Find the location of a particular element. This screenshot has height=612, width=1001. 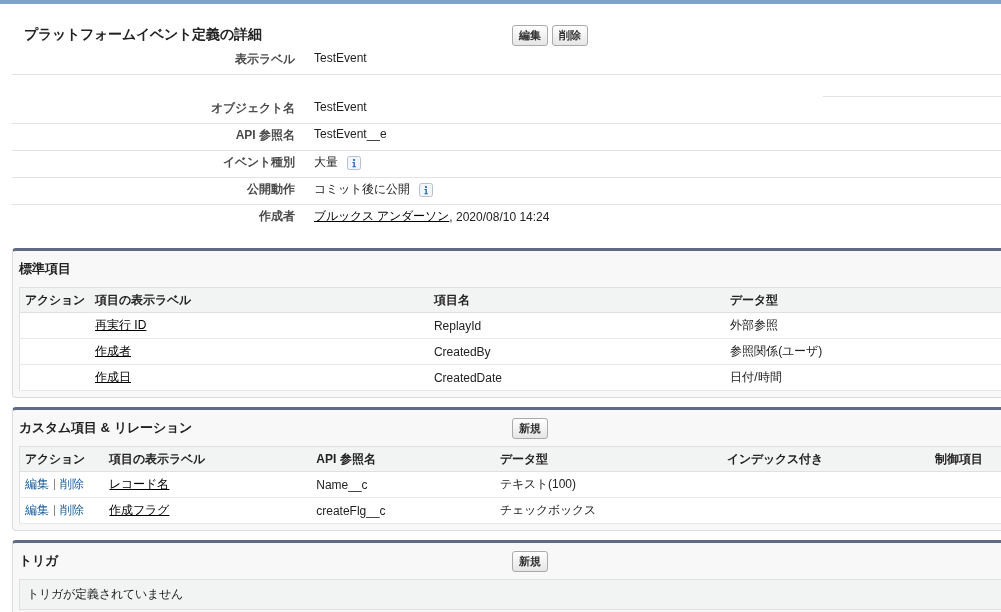

table-cell: 参照関係(ユーザ) is located at coordinates (776, 351).